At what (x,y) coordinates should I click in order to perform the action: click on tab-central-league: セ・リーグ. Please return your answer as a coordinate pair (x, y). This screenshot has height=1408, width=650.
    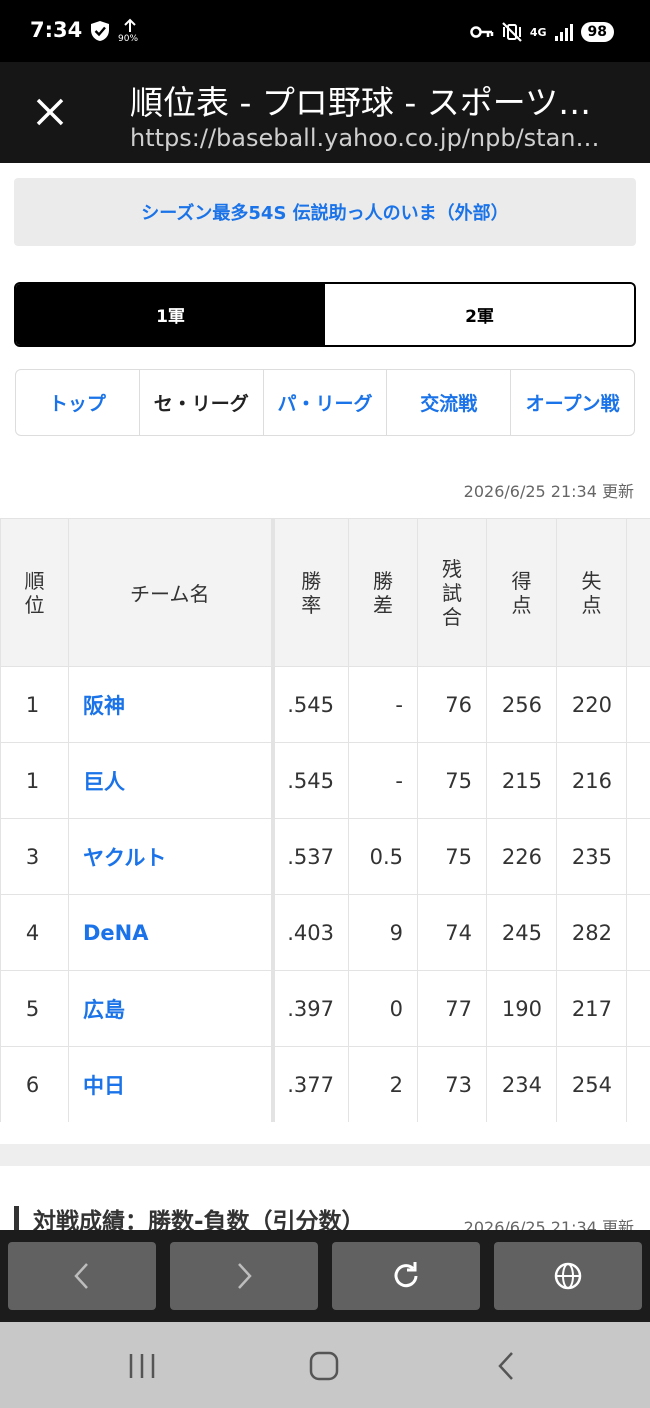
    Looking at the image, I should click on (202, 402).